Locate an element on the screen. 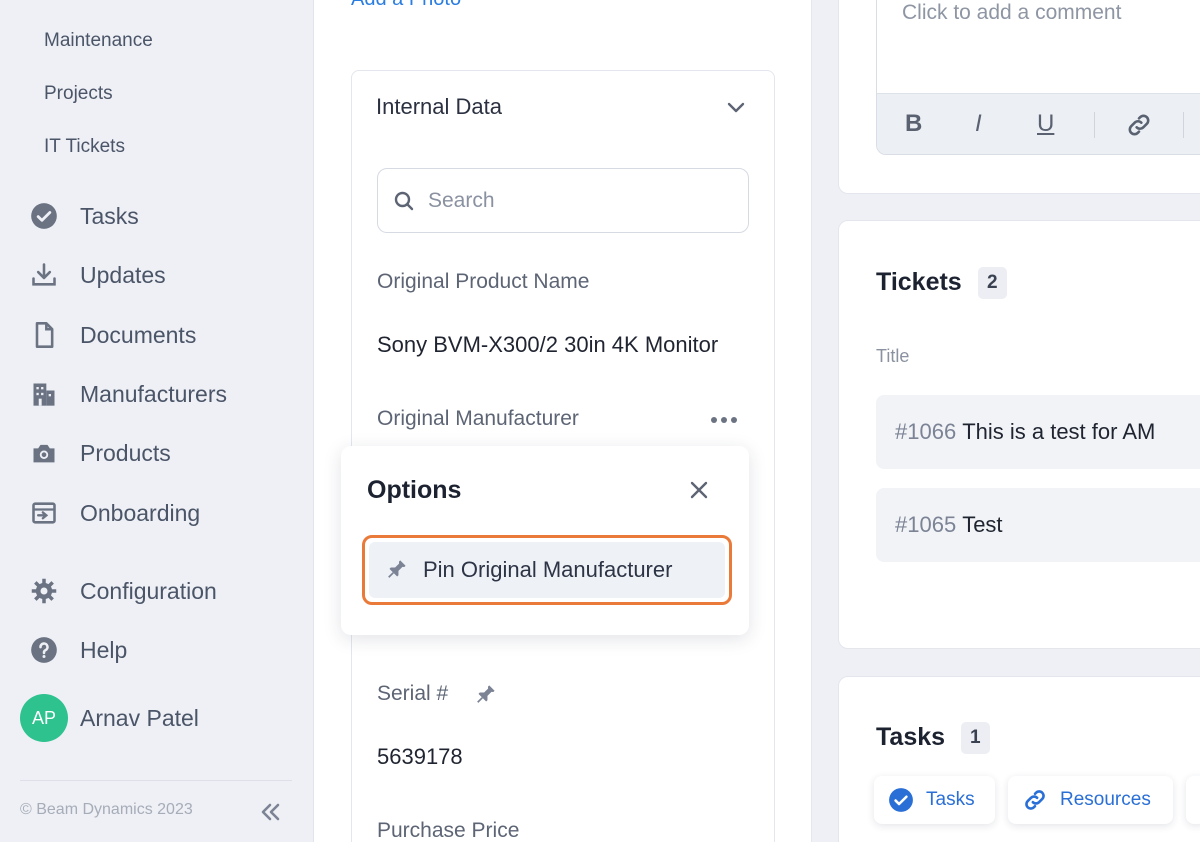 This screenshot has width=1200, height=842. sidebar-item-it-tickets: IT Tickets is located at coordinates (84, 147).